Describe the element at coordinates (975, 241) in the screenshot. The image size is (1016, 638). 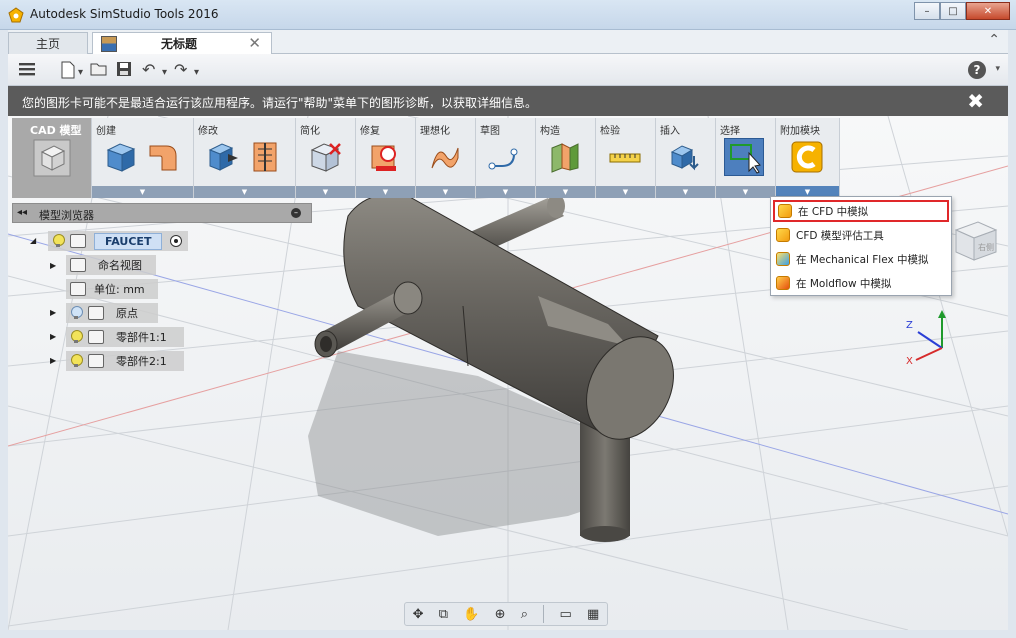
I see `viewcube: 右侧` at that location.